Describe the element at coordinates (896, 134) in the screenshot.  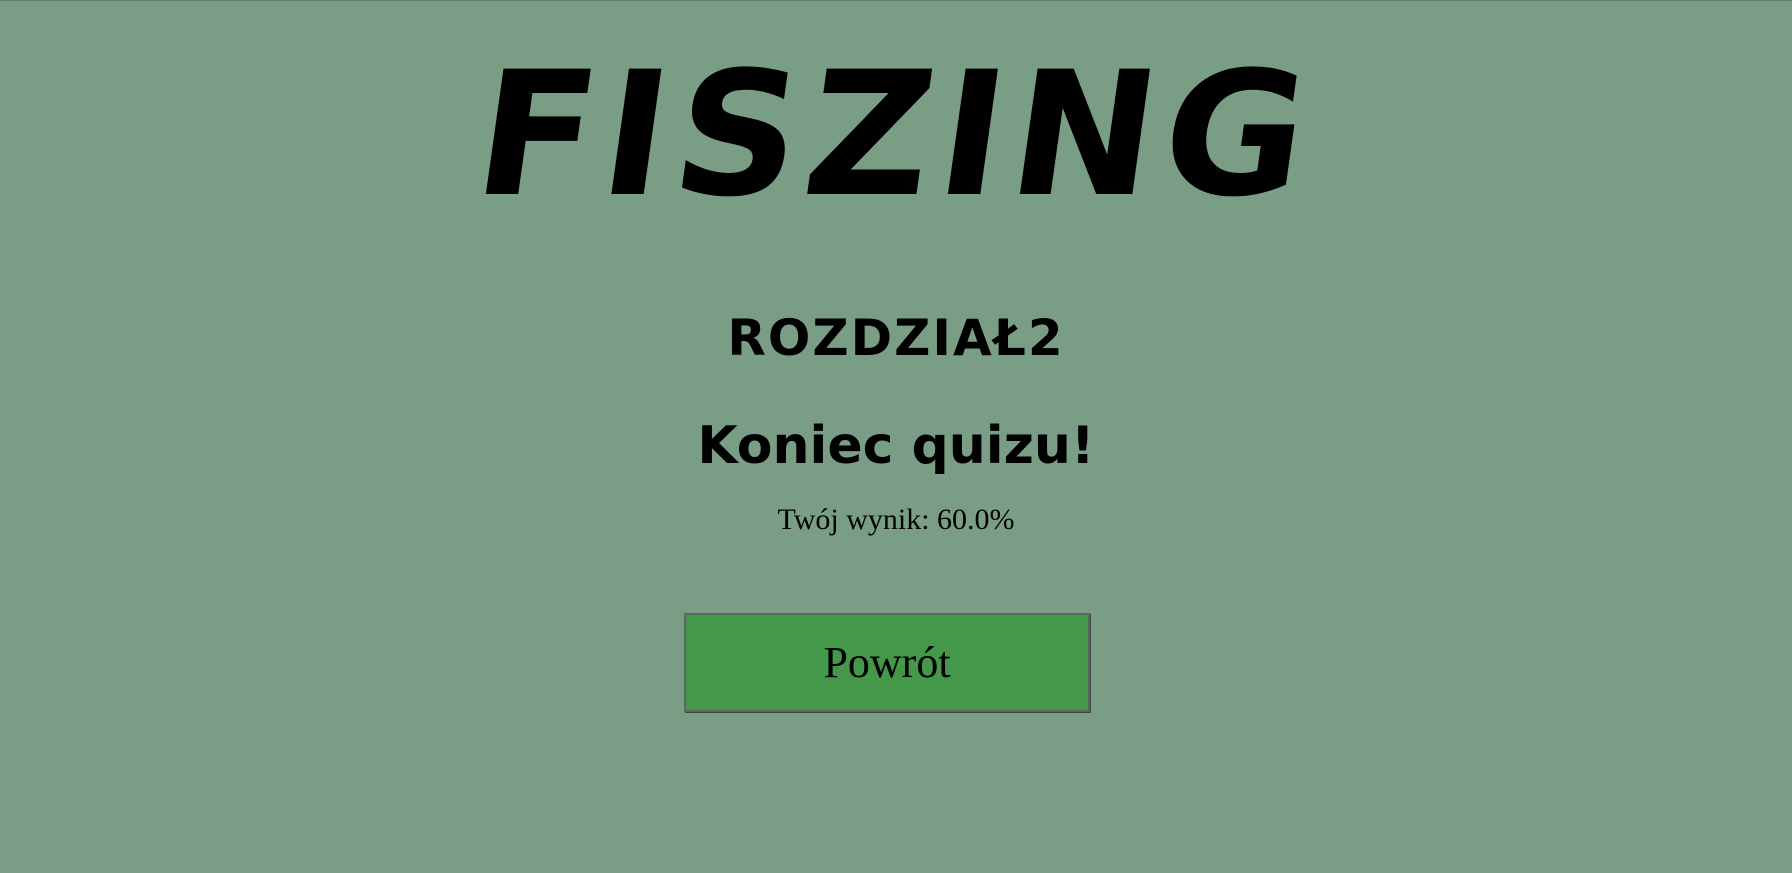
I see `app-title: FISZING` at that location.